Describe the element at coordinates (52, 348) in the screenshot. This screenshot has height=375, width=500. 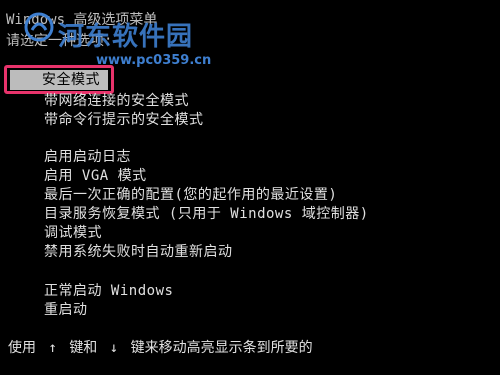
I see `arrow-up-icon: ↑` at that location.